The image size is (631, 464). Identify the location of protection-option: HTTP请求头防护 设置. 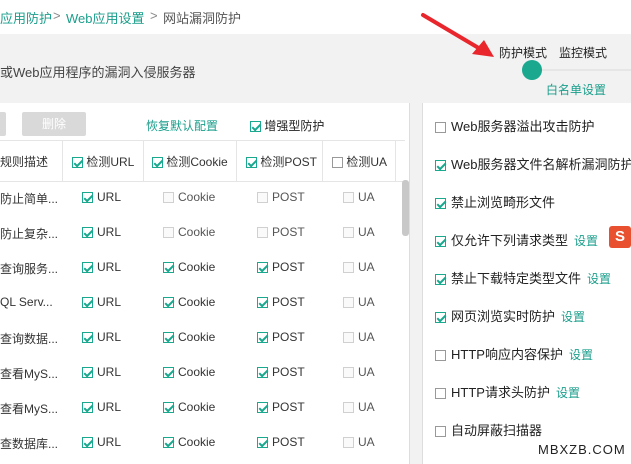
(507, 391).